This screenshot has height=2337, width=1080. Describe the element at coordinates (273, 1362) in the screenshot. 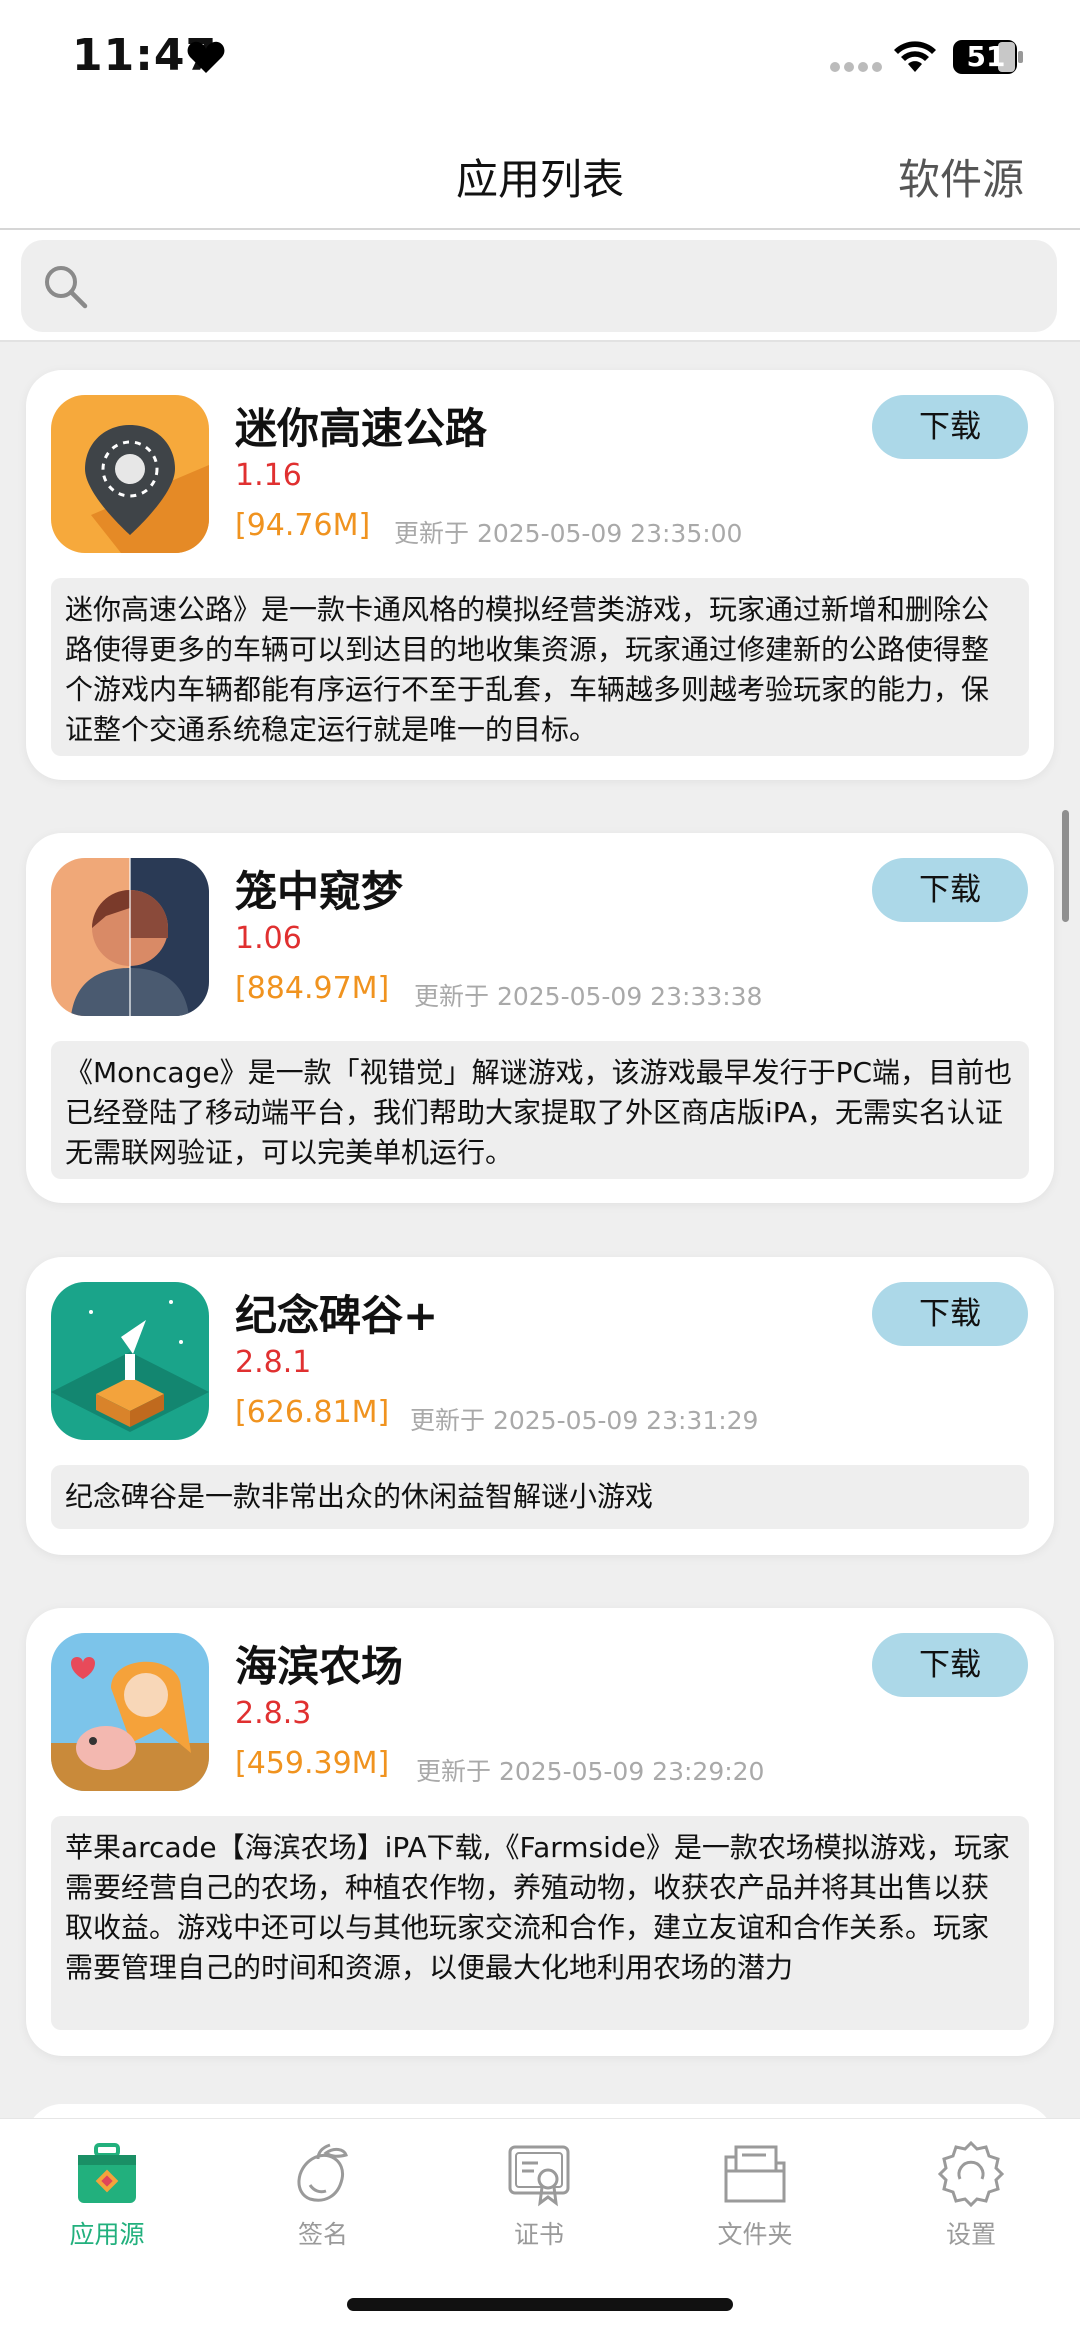

I see `app-version: 2.8.1` at that location.